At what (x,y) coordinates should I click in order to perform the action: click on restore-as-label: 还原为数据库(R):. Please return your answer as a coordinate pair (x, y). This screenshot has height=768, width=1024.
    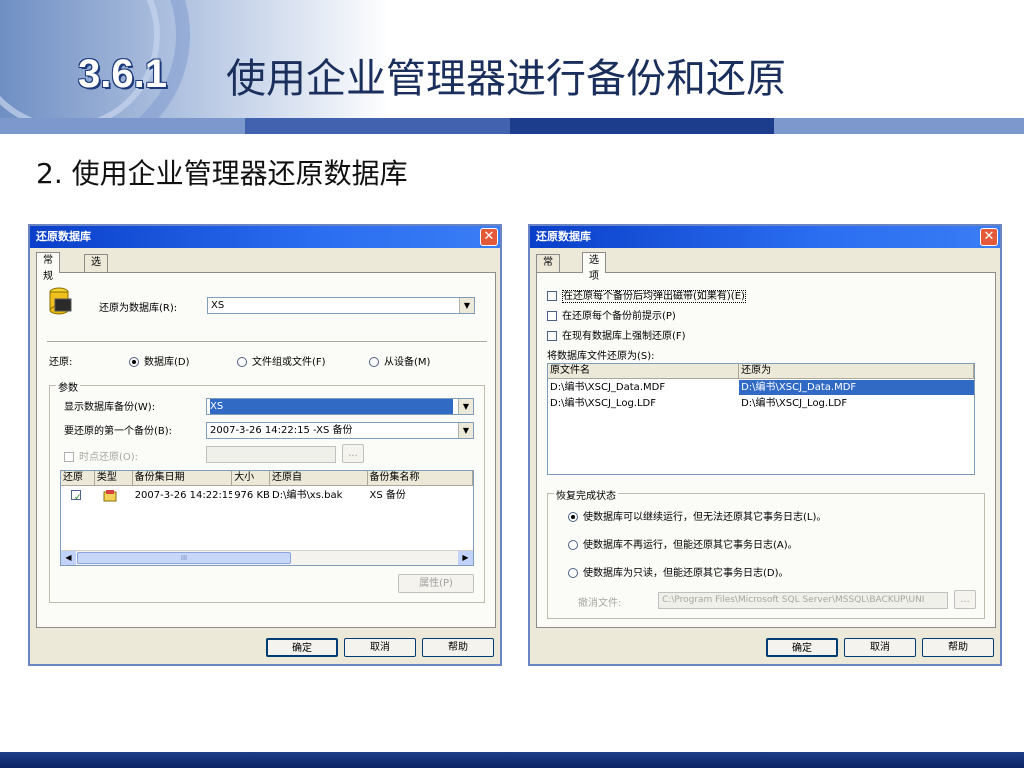
    Looking at the image, I should click on (138, 308).